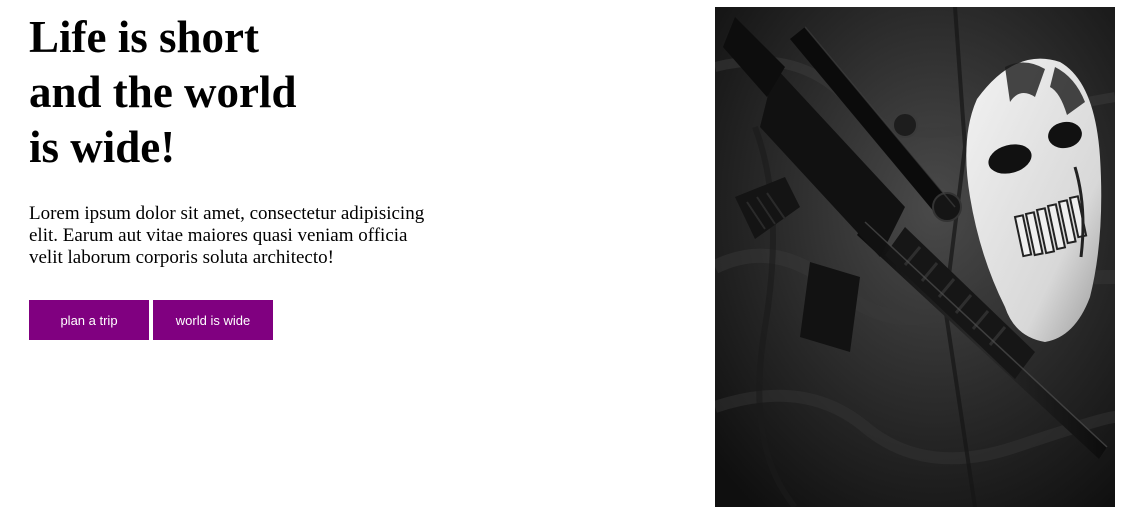  Describe the element at coordinates (213, 320) in the screenshot. I see `world-is-wide-button: world is wide` at that location.